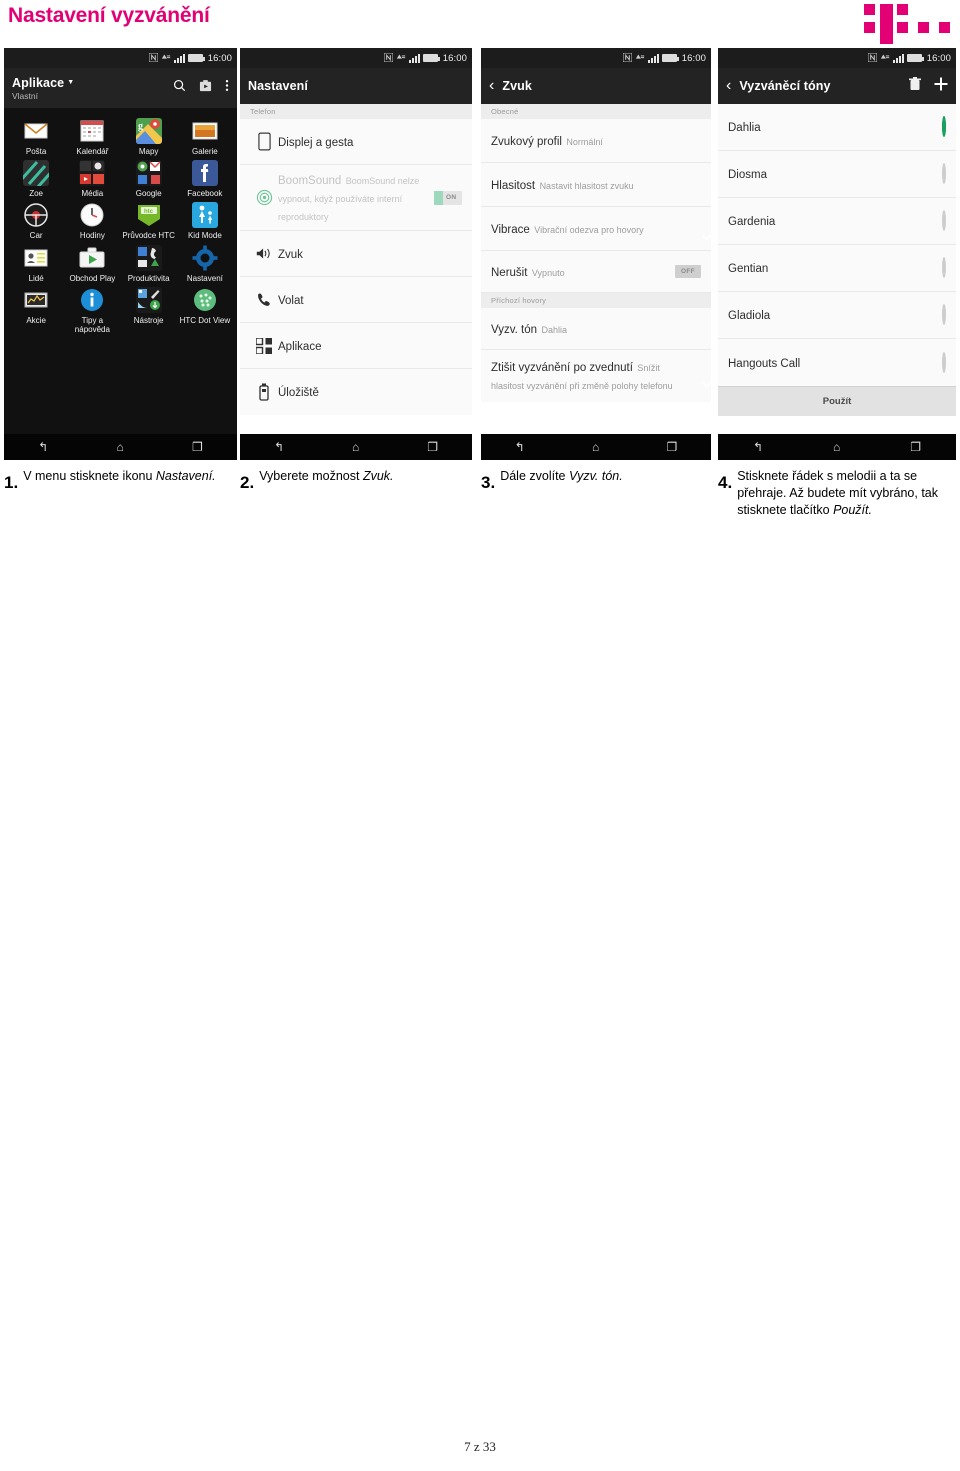 The height and width of the screenshot is (1471, 960). Describe the element at coordinates (120, 88) in the screenshot. I see `app-drawer-toolbar: Aplikace ▼ Vlastní` at that location.